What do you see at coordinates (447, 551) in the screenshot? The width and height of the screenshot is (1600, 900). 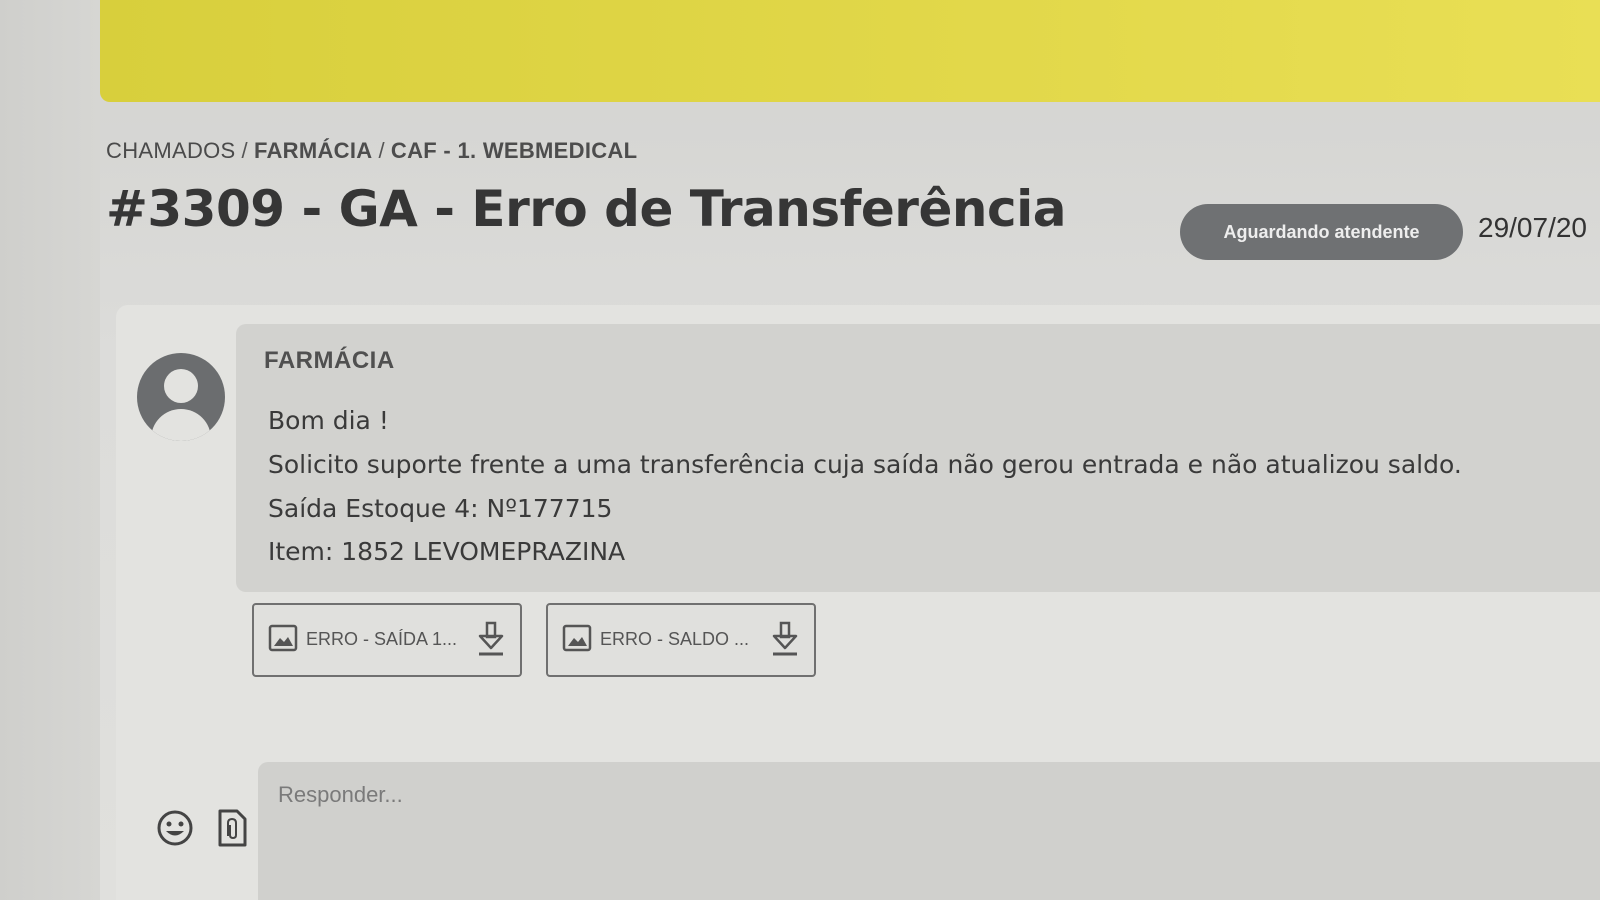 I see `message-line: Item: 1852 LEVOMEPRAZINA` at bounding box center [447, 551].